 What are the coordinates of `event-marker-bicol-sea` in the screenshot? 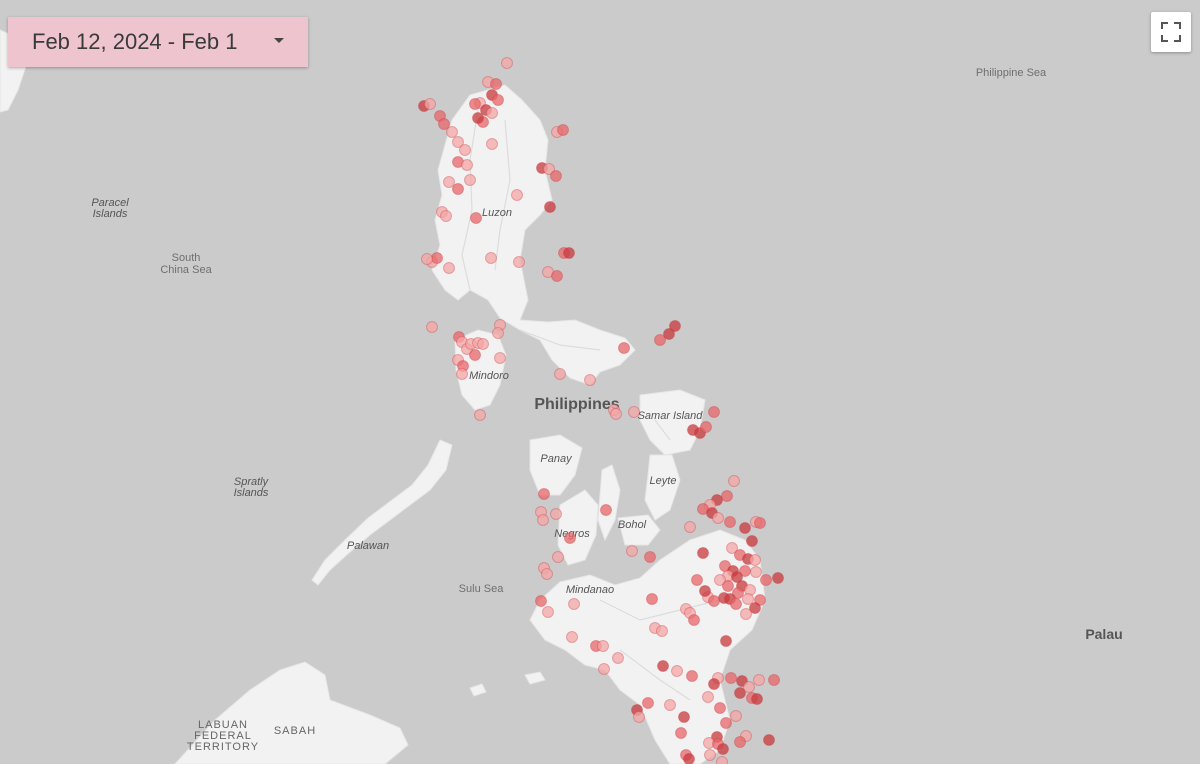 It's located at (675, 326).